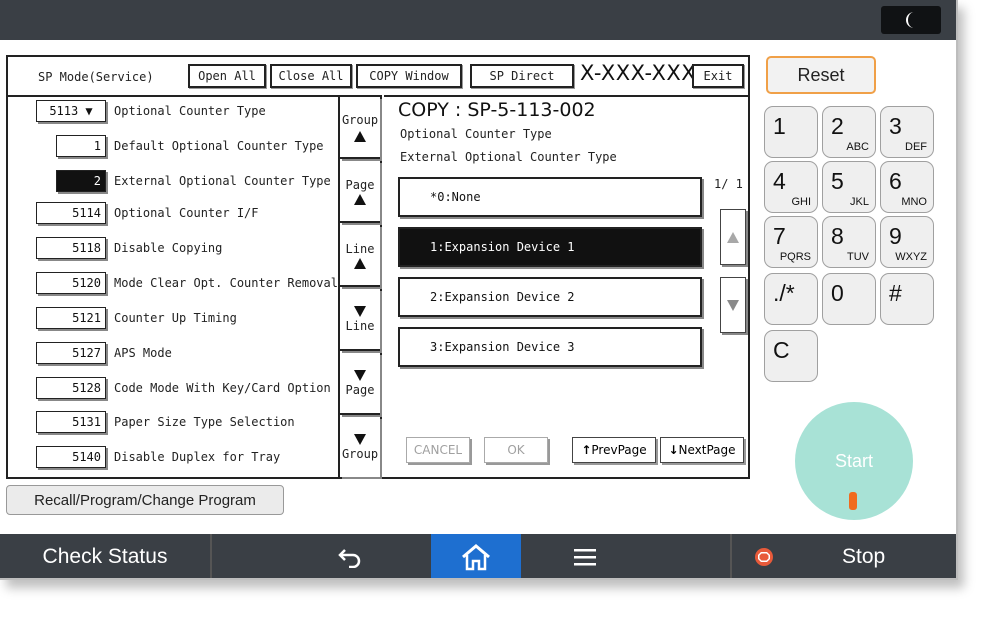 The image size is (1000, 617). What do you see at coordinates (849, 187) in the screenshot?
I see `key-5: 5 JKL` at bounding box center [849, 187].